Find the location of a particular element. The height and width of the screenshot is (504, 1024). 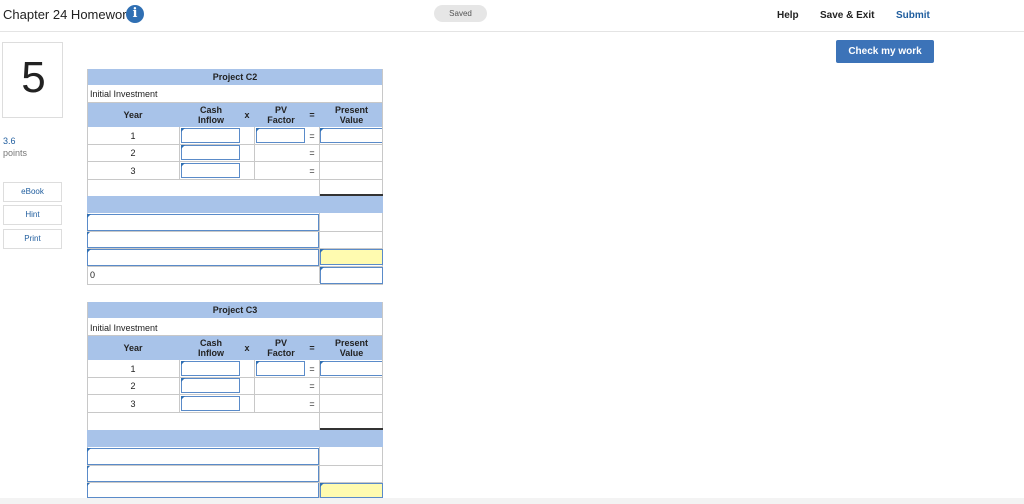

submit-link: Submit is located at coordinates (913, 15).